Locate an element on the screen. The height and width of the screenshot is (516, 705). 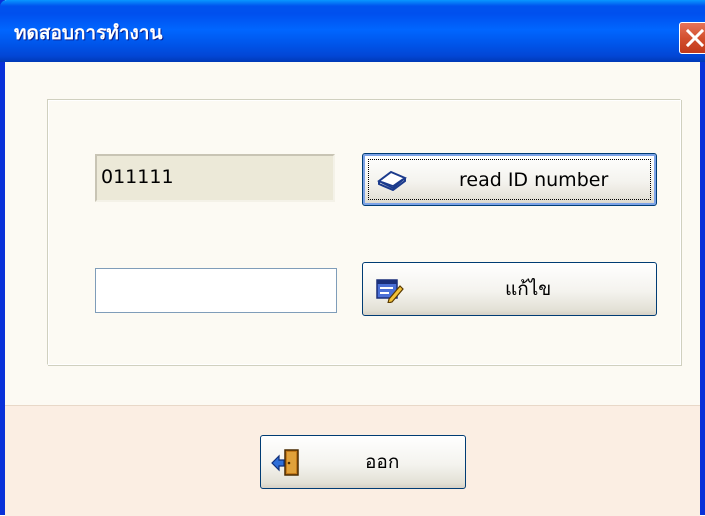
read-id-number-button: read ID number is located at coordinates (509, 179).